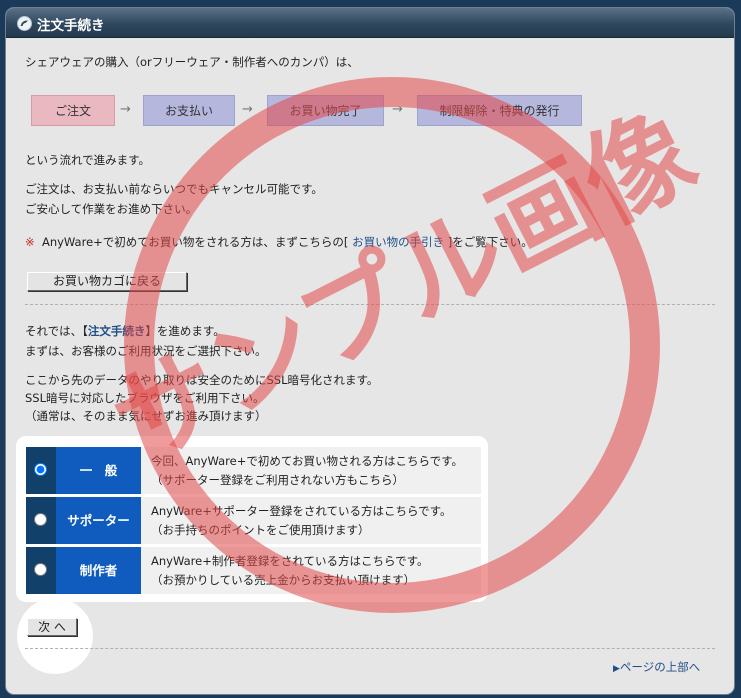  I want to click on app-logo-icon, so click(24, 23).